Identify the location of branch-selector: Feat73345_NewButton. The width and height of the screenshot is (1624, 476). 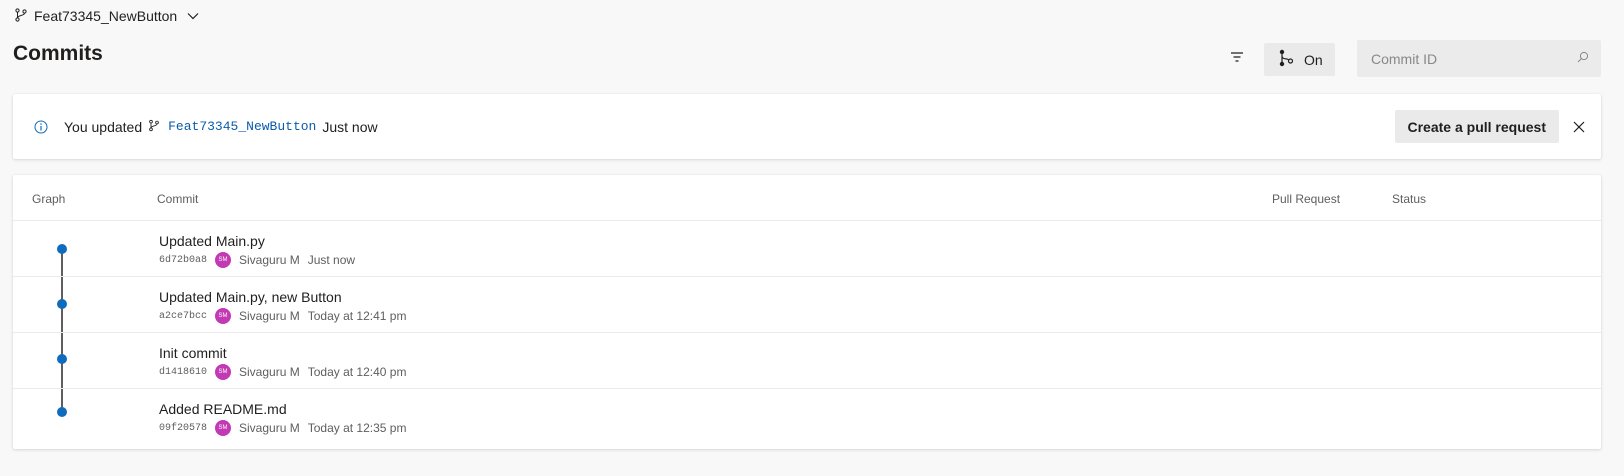
(106, 16).